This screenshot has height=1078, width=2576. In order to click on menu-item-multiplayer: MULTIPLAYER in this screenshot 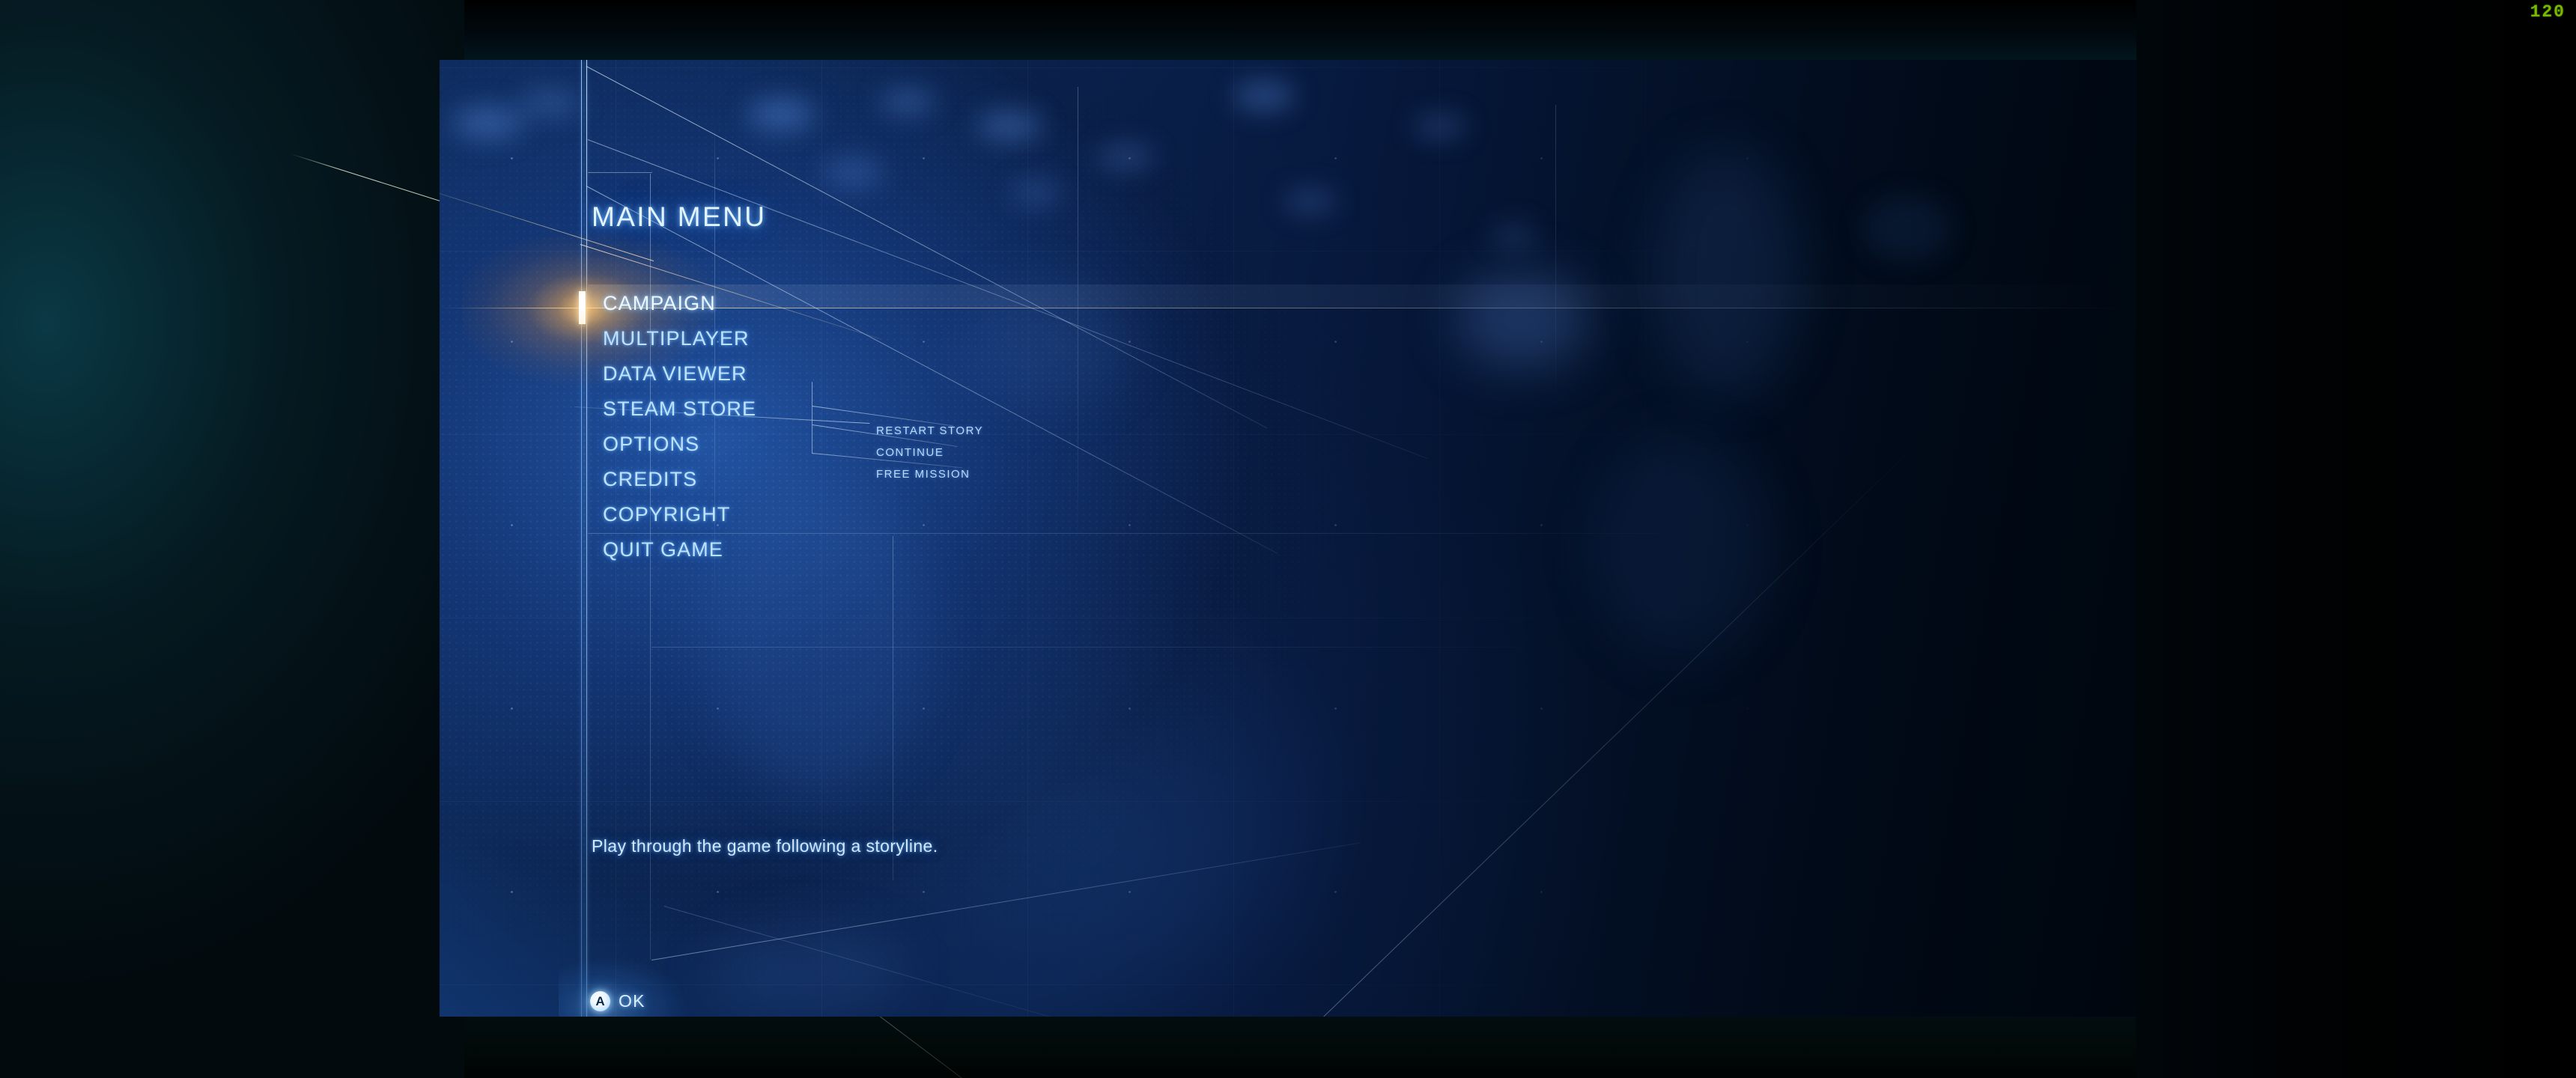, I will do `click(679, 338)`.